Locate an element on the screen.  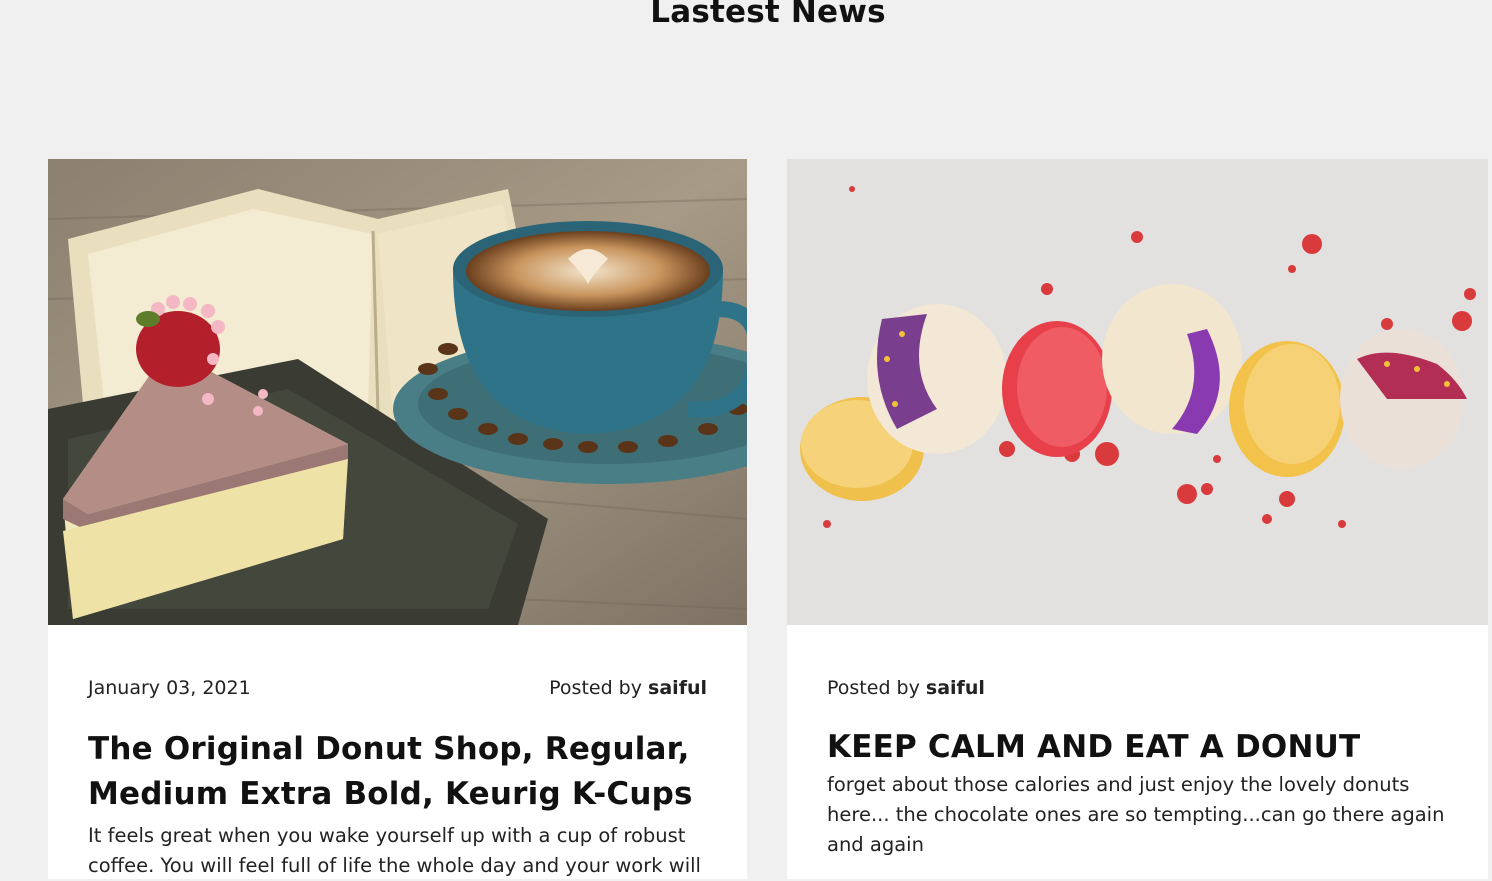
post-meta: Posted by saiful is located at coordinates (1137, 688).